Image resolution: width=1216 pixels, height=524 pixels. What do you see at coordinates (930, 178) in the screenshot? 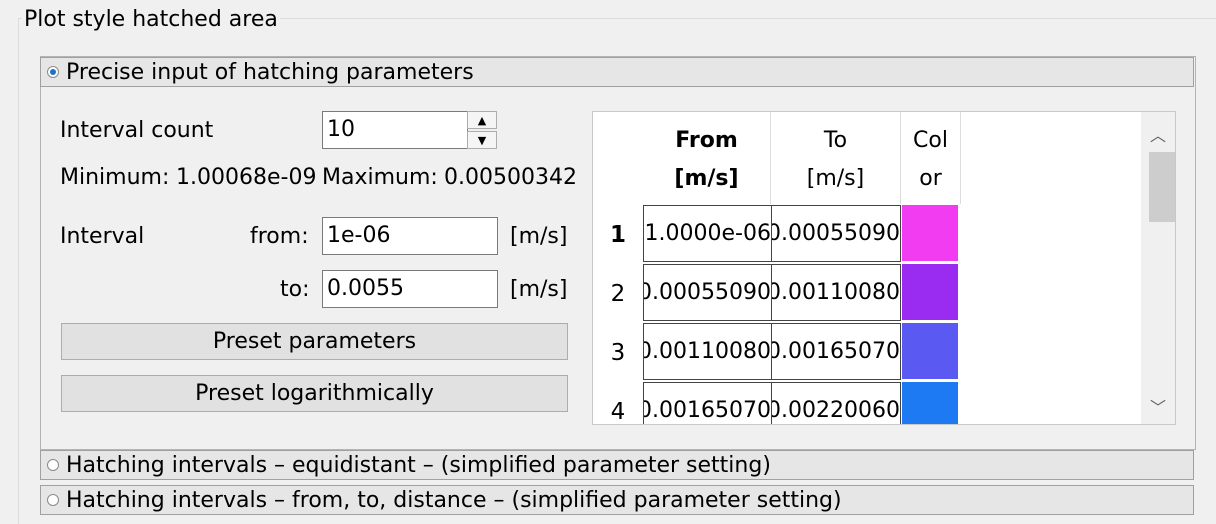
I see `header-color-line2: or` at bounding box center [930, 178].